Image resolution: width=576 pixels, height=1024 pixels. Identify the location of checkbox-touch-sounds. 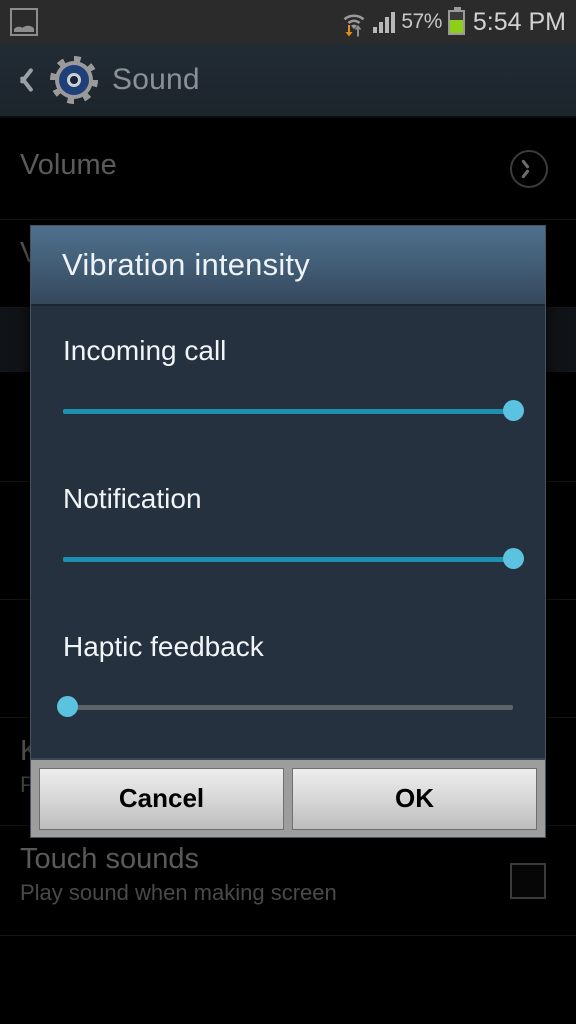
(528, 880).